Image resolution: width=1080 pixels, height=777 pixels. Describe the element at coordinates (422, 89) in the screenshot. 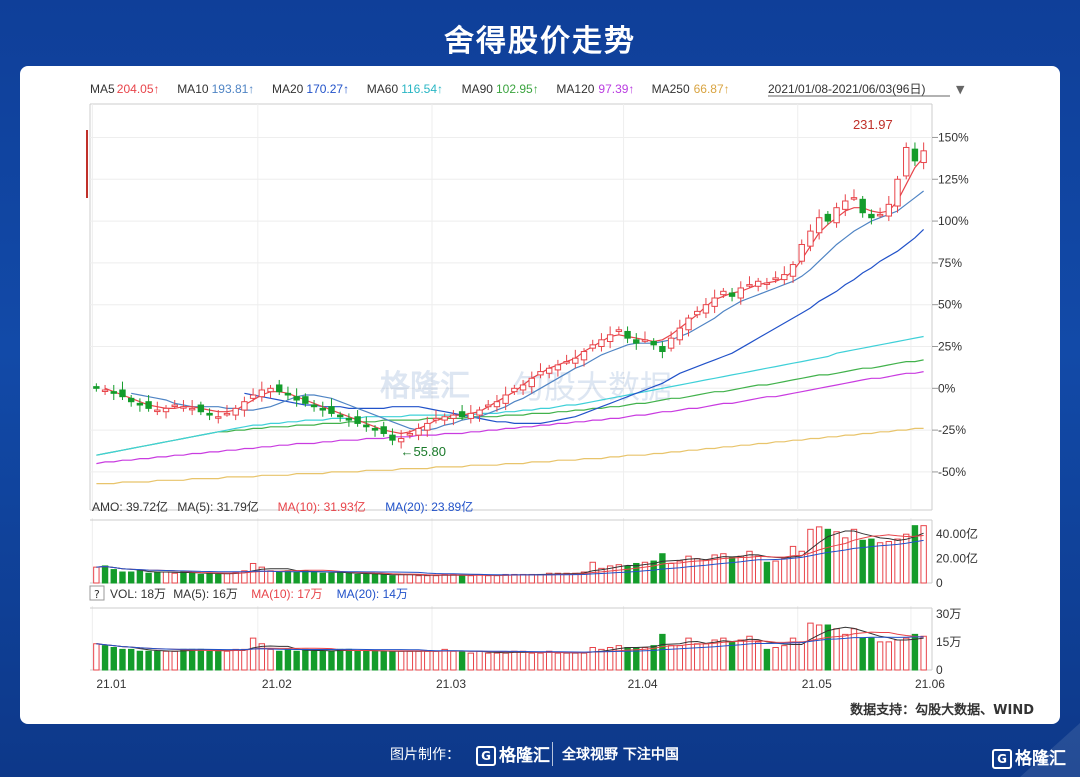

I see `legend-value-ma60: 116.54↑` at that location.